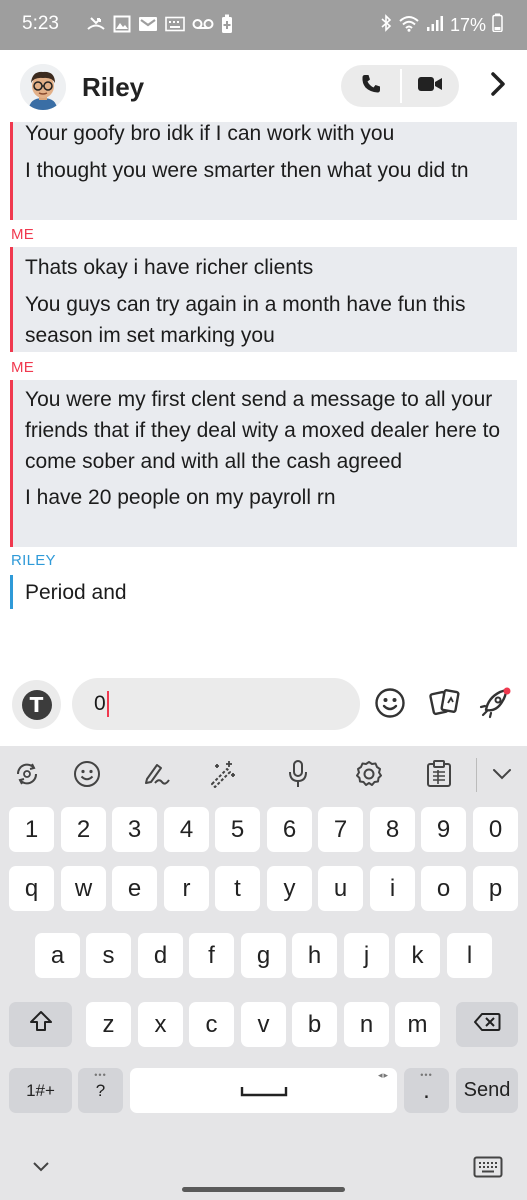 This screenshot has height=1200, width=527. I want to click on period-key: ••• ., so click(426, 1090).